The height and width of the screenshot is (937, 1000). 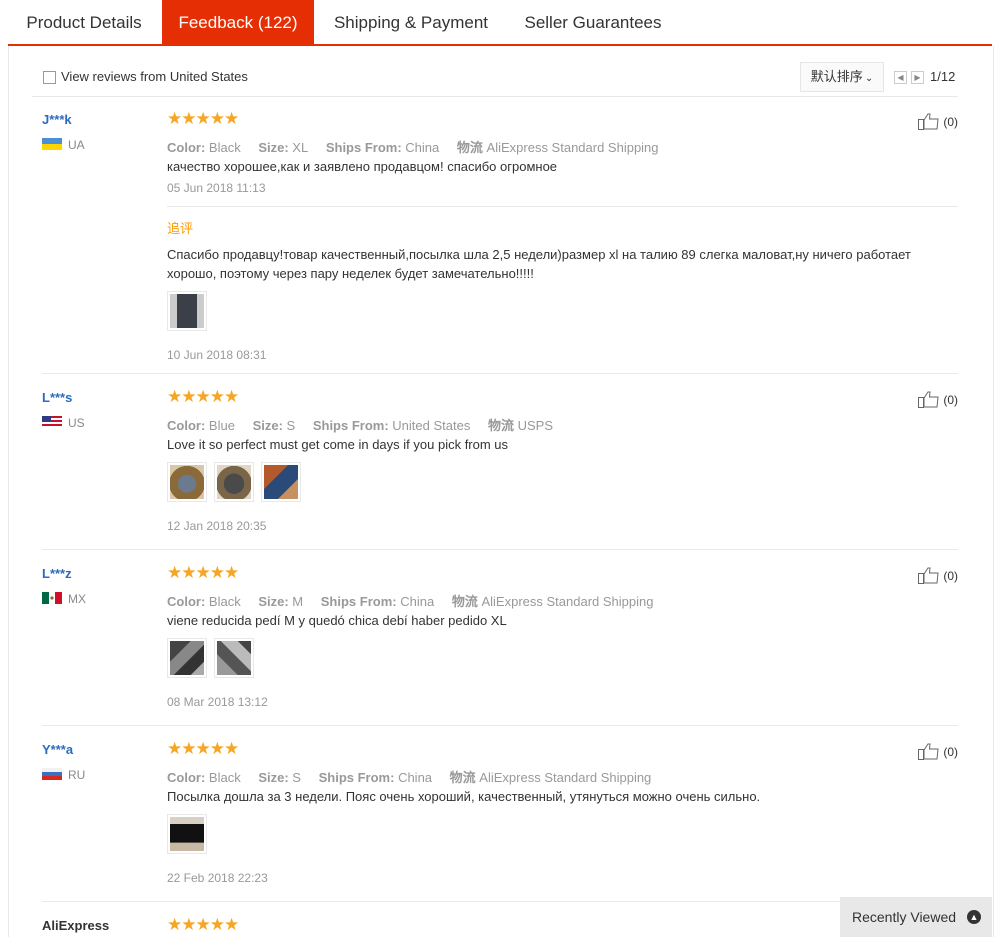 I want to click on reviewer-country: RU, so click(x=63, y=775).